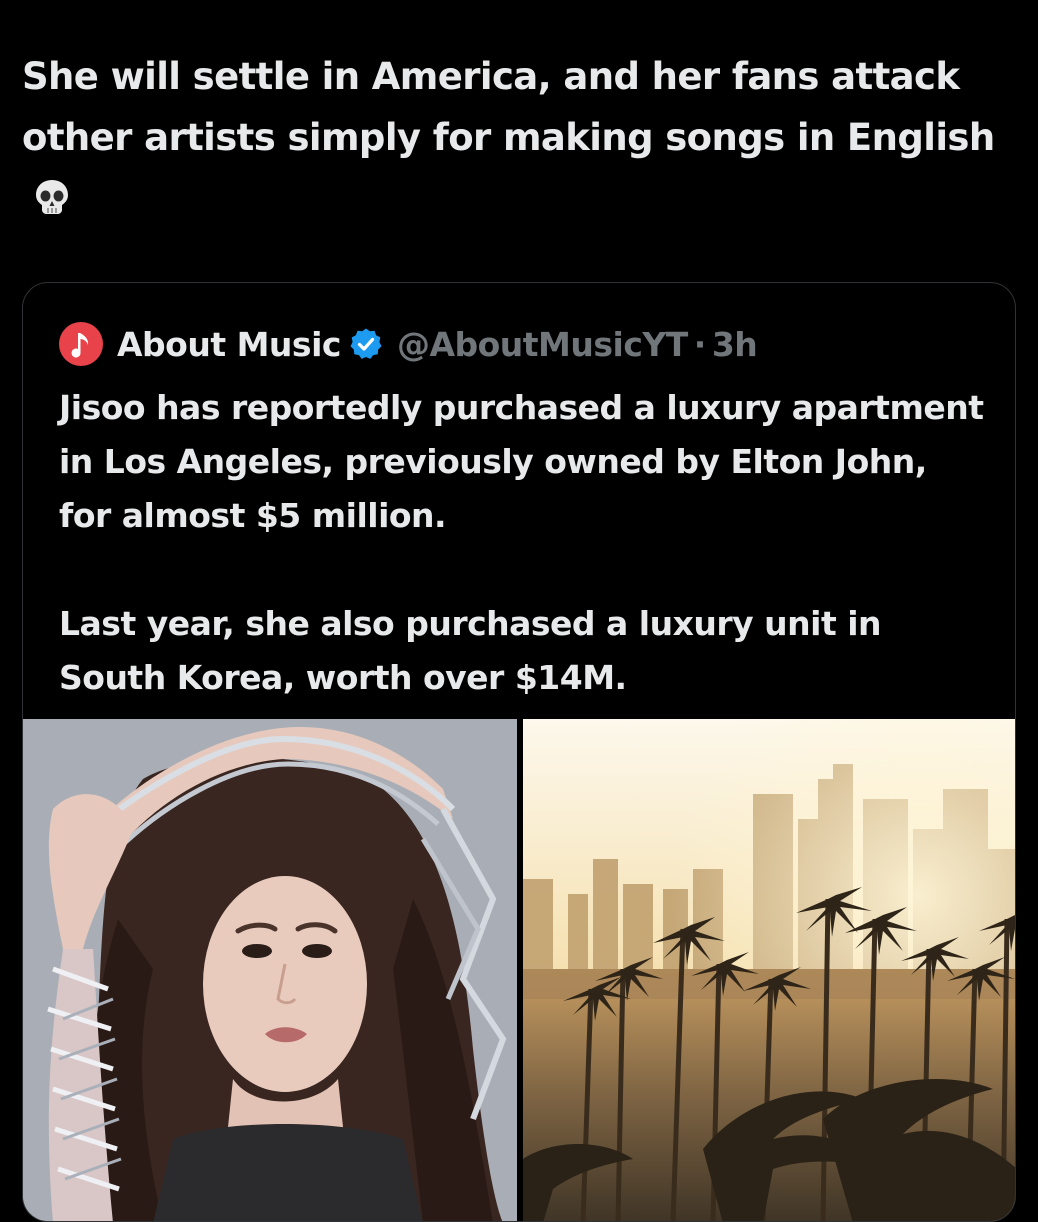 The image size is (1038, 1222). I want to click on author-name: About Music, so click(229, 344).